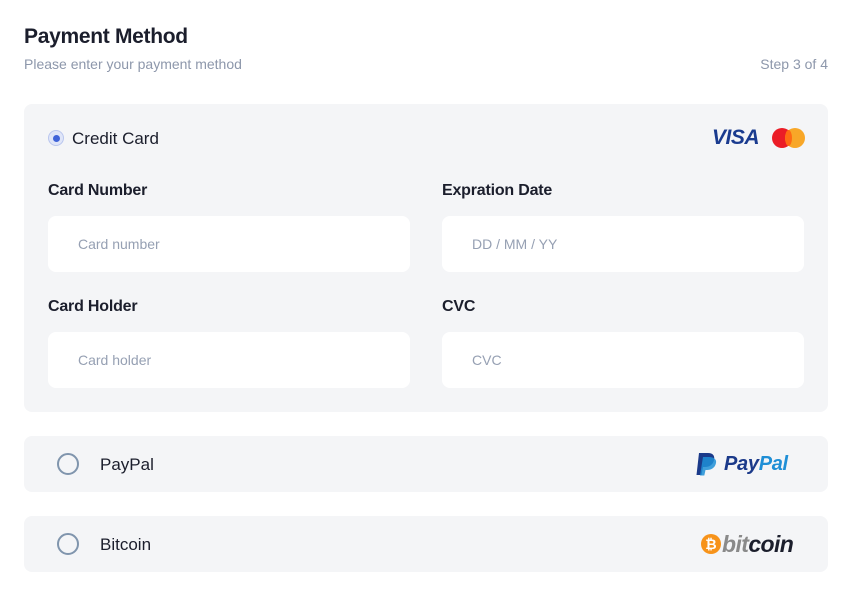 The image size is (852, 596). I want to click on expiration-date-input, so click(623, 244).